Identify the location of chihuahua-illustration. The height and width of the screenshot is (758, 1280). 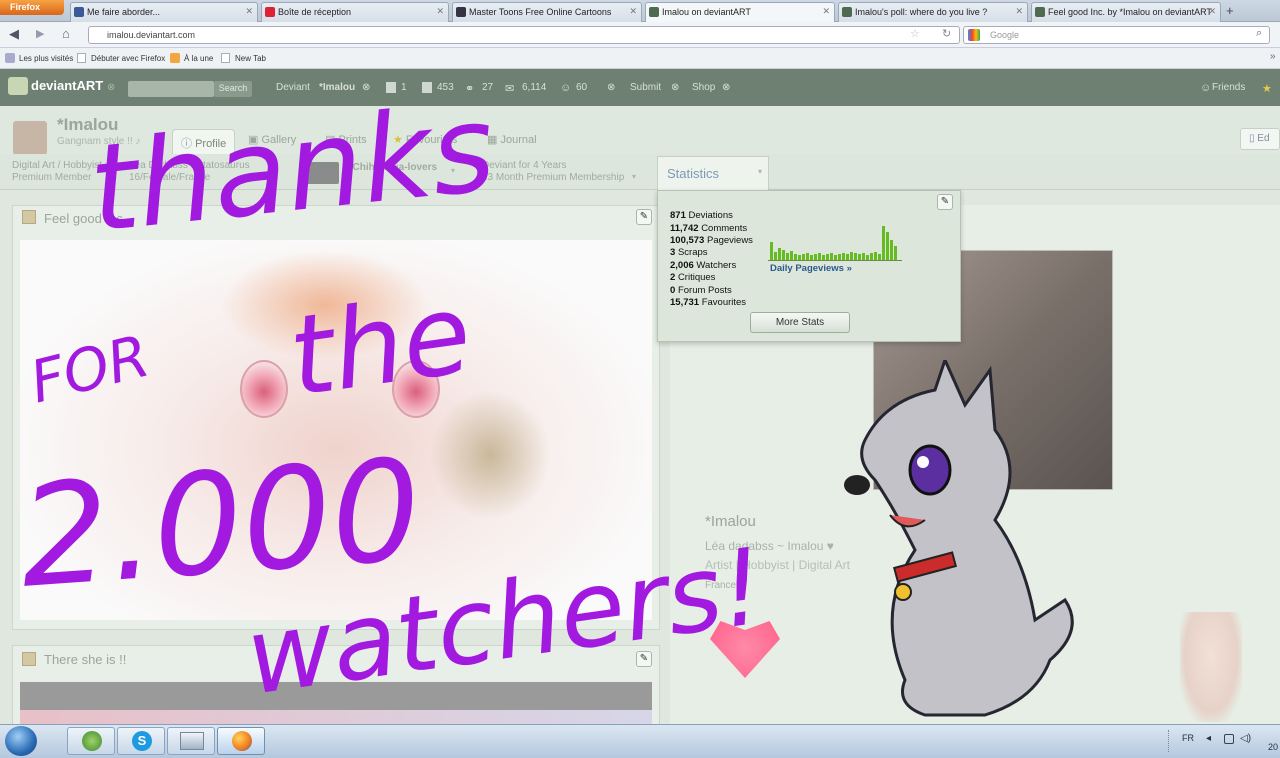
(959, 538).